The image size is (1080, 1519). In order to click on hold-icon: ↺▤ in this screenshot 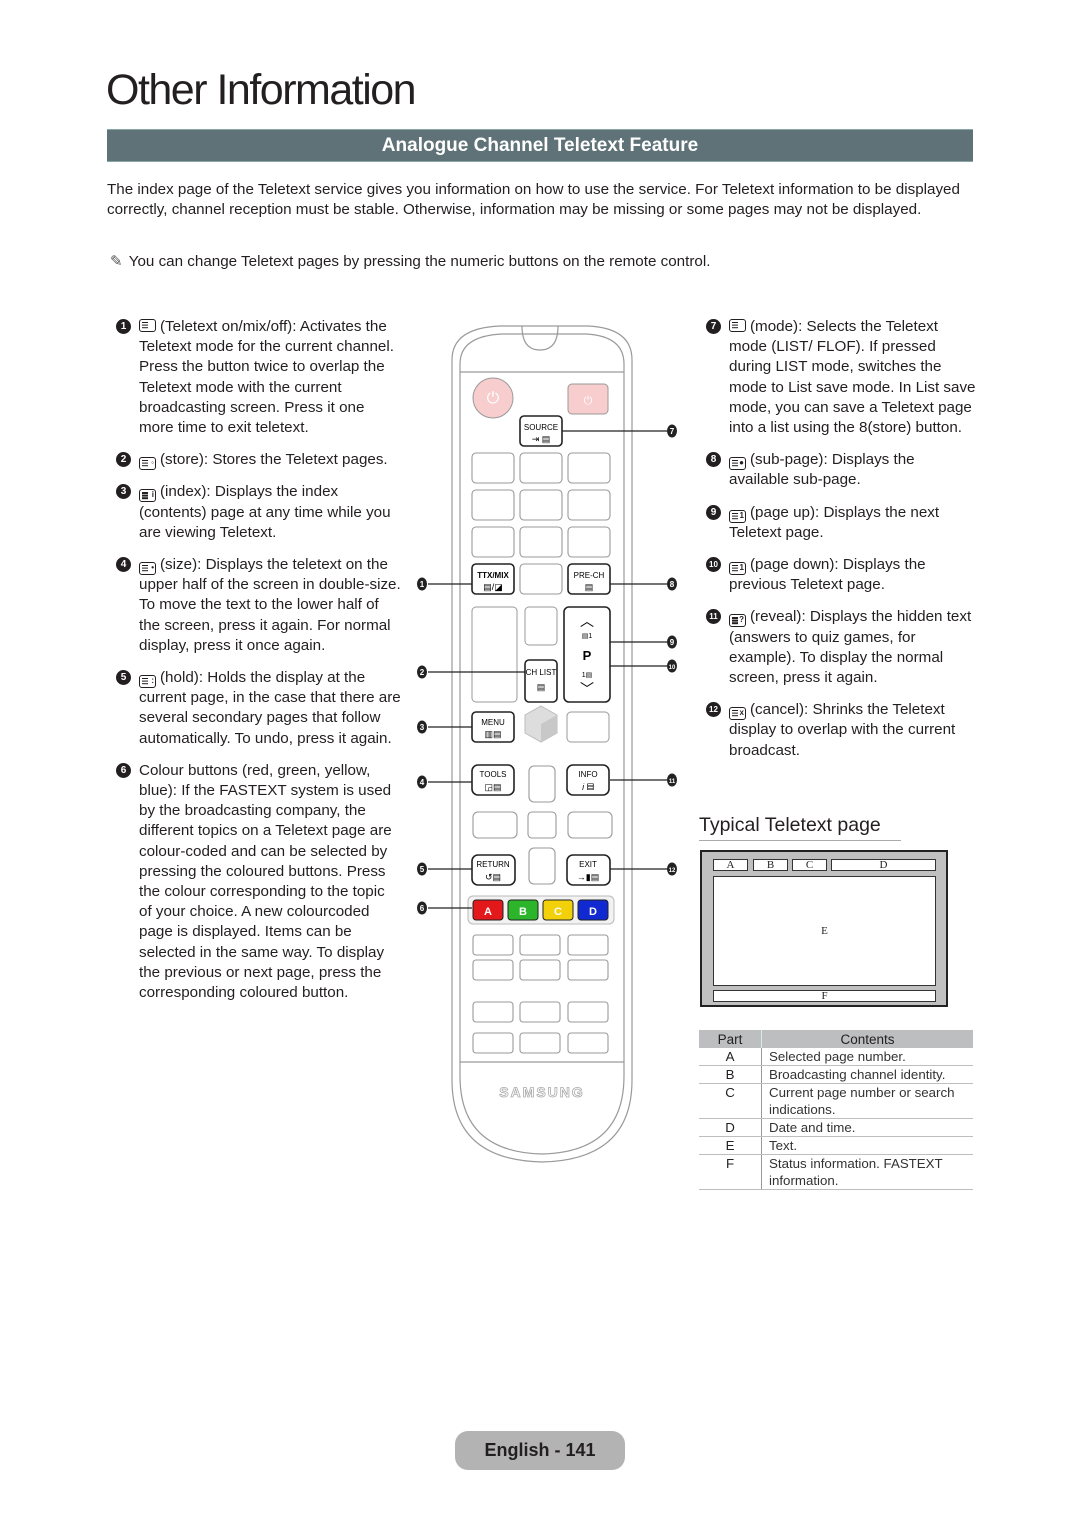, I will do `click(493, 877)`.